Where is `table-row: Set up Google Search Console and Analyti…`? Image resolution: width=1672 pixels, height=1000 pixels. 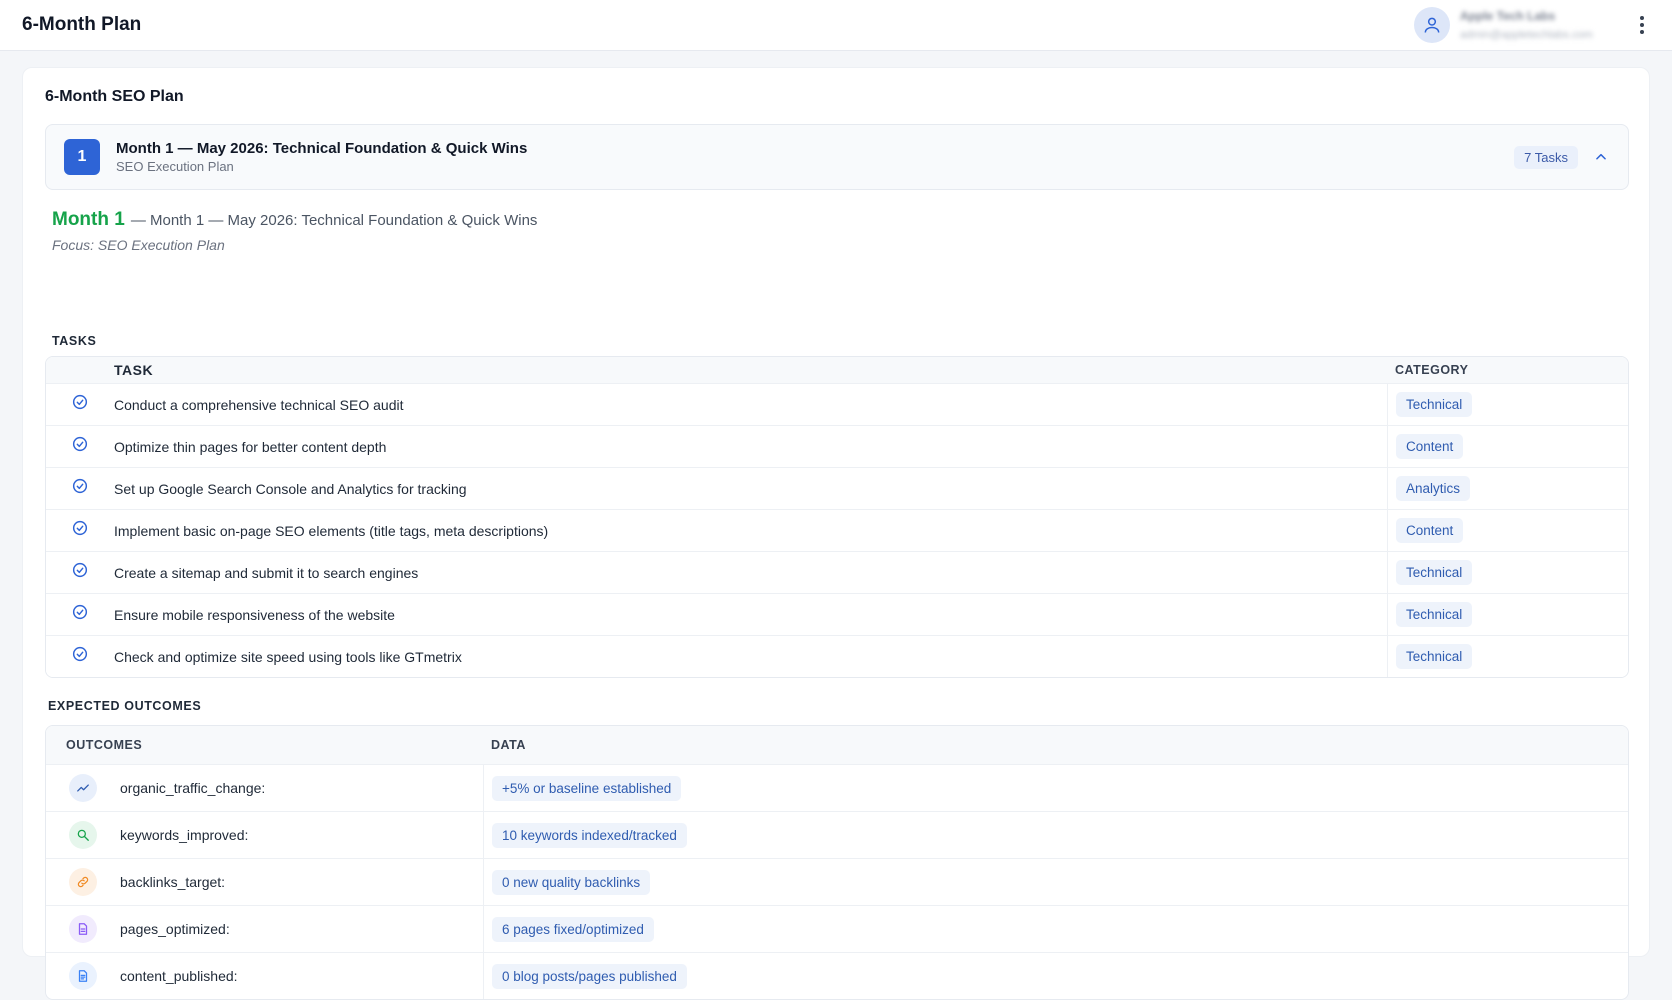 table-row: Set up Google Search Console and Analyti… is located at coordinates (837, 488).